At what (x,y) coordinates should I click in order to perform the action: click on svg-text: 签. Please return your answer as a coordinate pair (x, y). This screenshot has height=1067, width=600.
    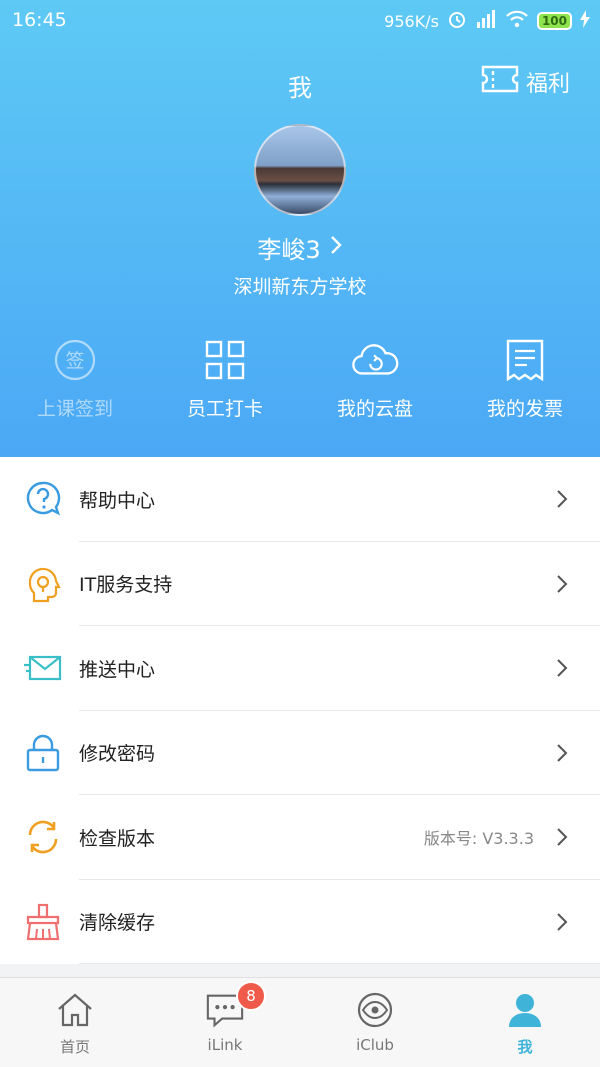
    Looking at the image, I should click on (74, 361).